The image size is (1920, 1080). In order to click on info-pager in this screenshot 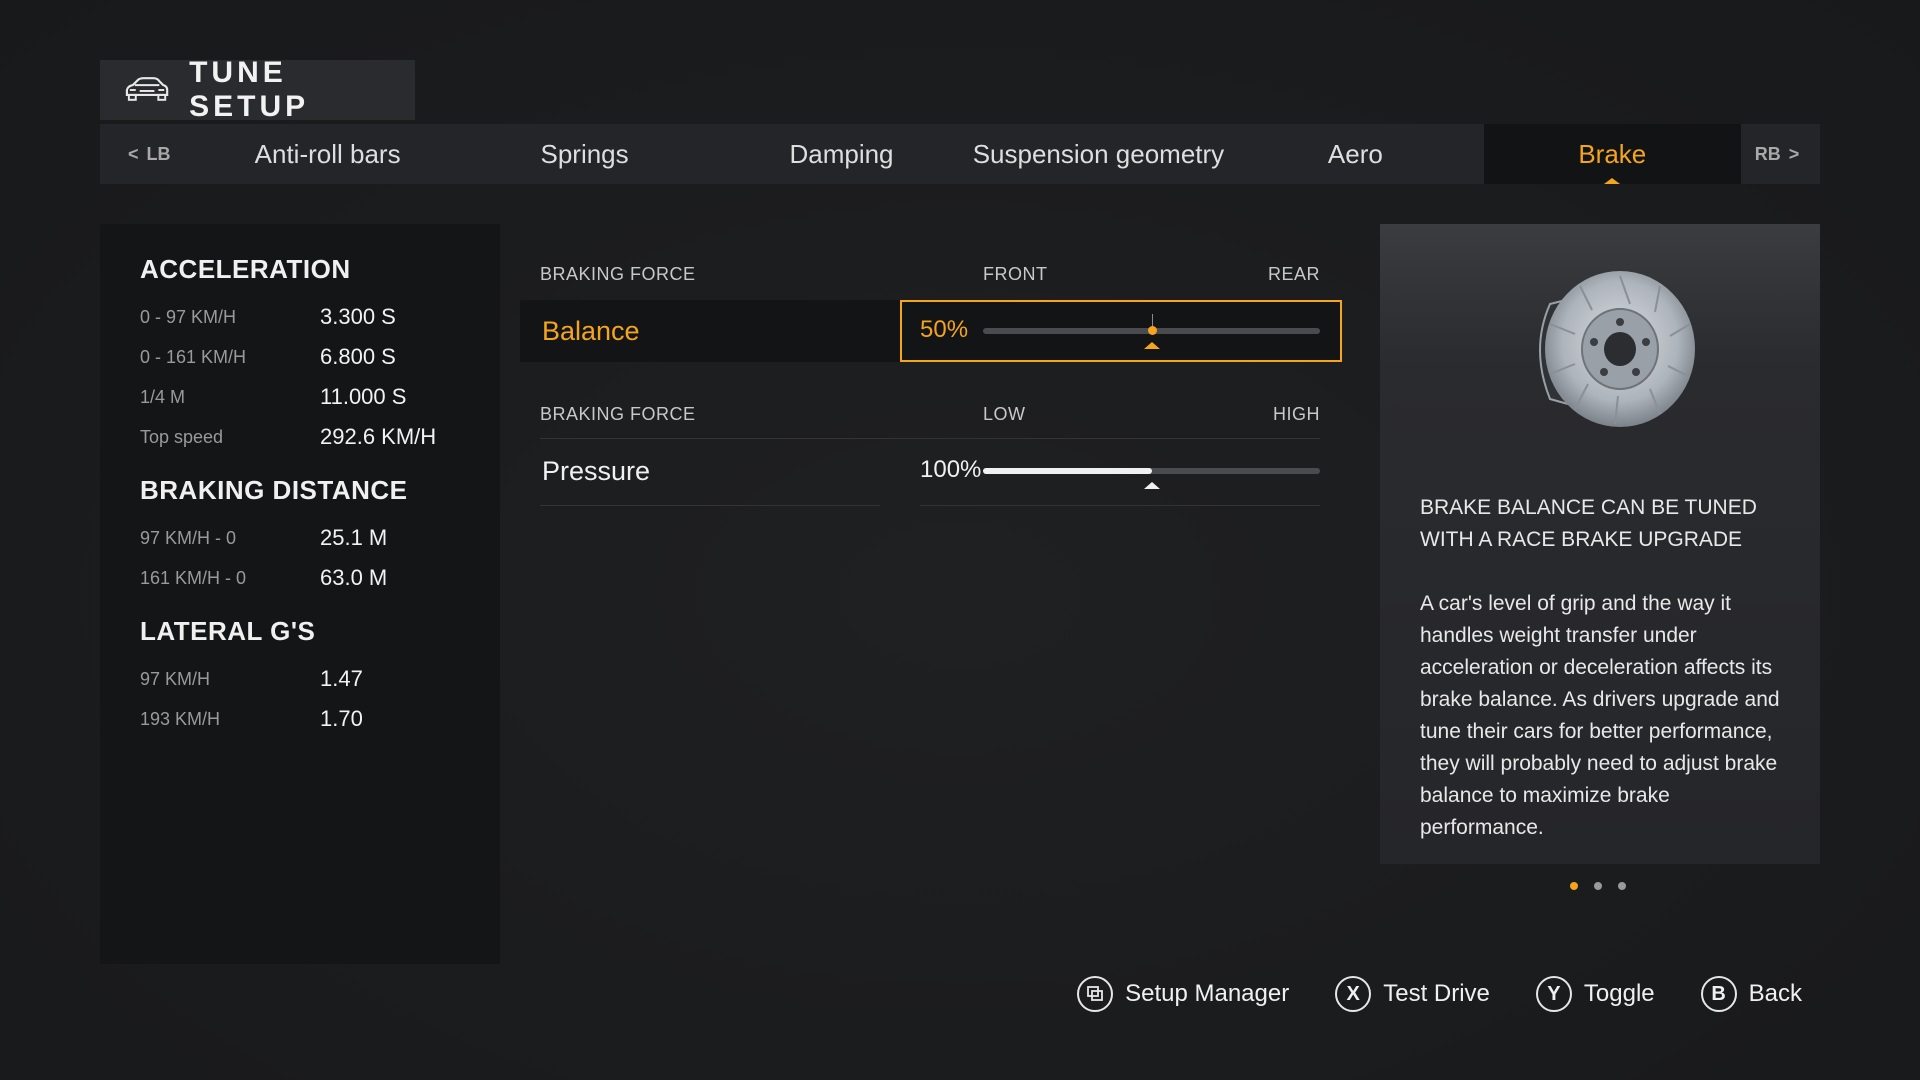, I will do `click(1598, 886)`.